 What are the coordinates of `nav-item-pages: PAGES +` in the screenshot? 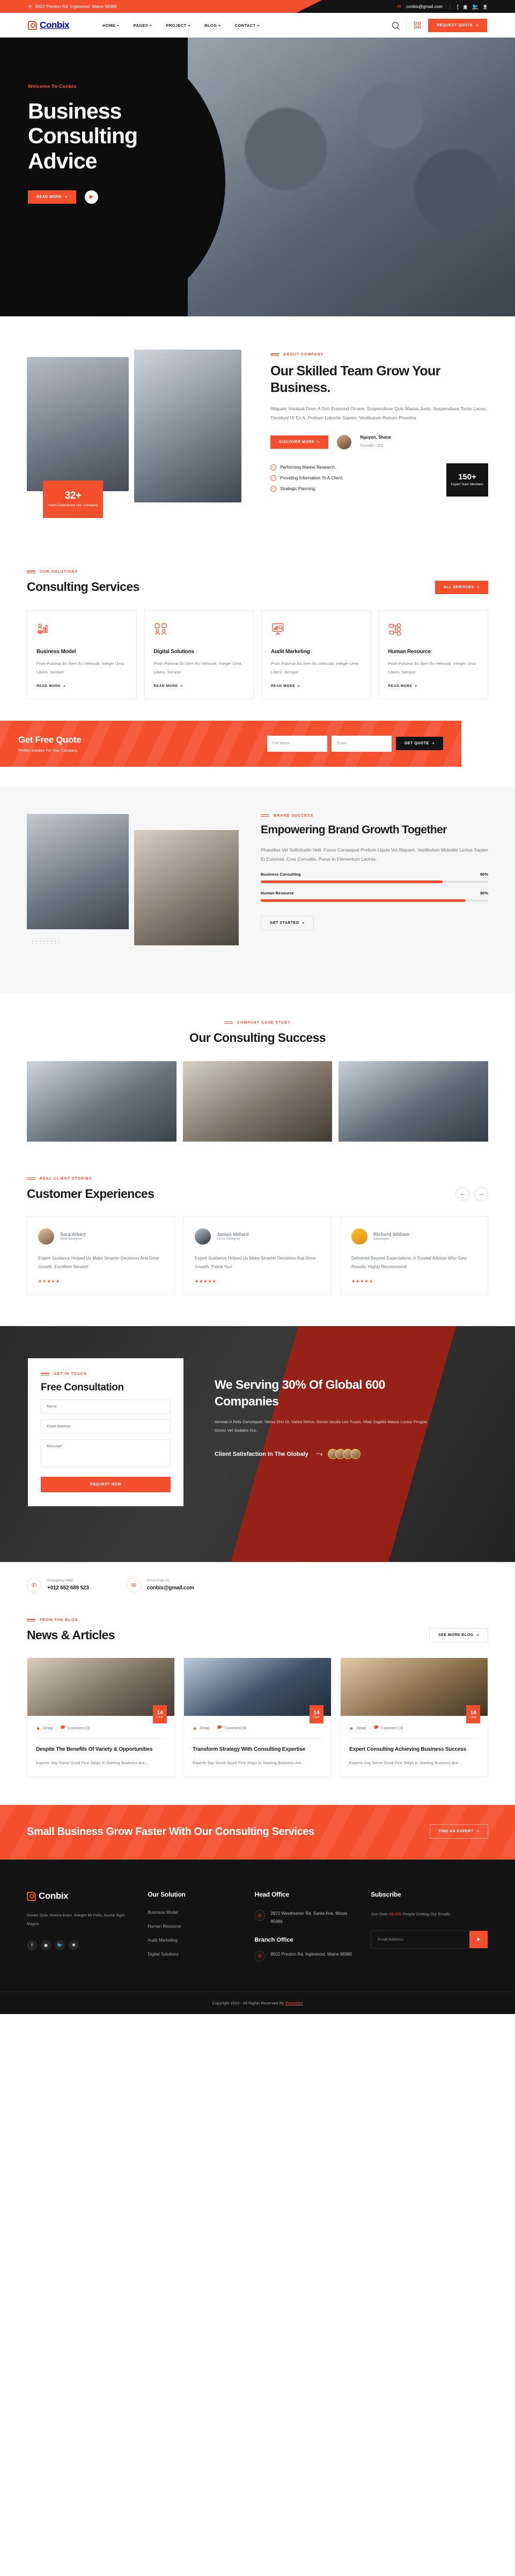 It's located at (143, 25).